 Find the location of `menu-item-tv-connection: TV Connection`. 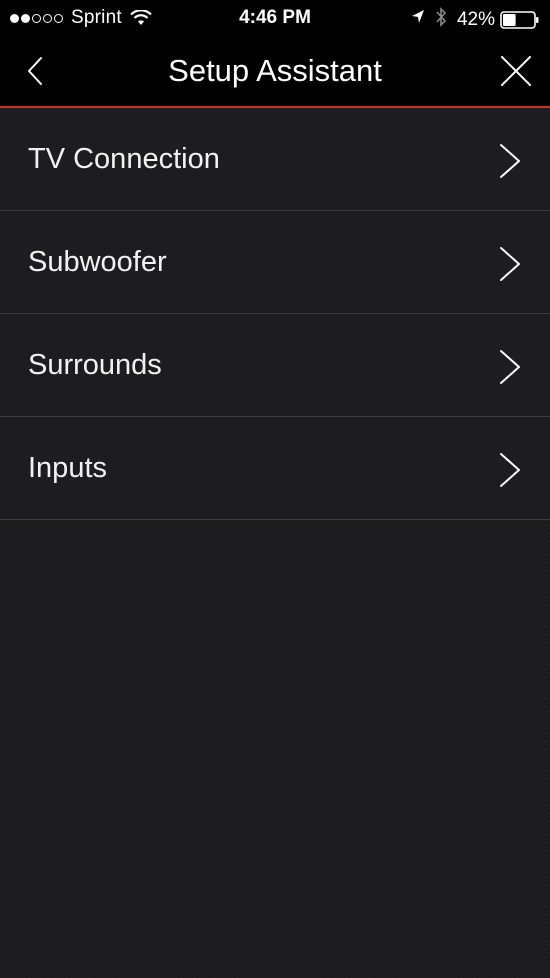

menu-item-tv-connection: TV Connection is located at coordinates (275, 159).